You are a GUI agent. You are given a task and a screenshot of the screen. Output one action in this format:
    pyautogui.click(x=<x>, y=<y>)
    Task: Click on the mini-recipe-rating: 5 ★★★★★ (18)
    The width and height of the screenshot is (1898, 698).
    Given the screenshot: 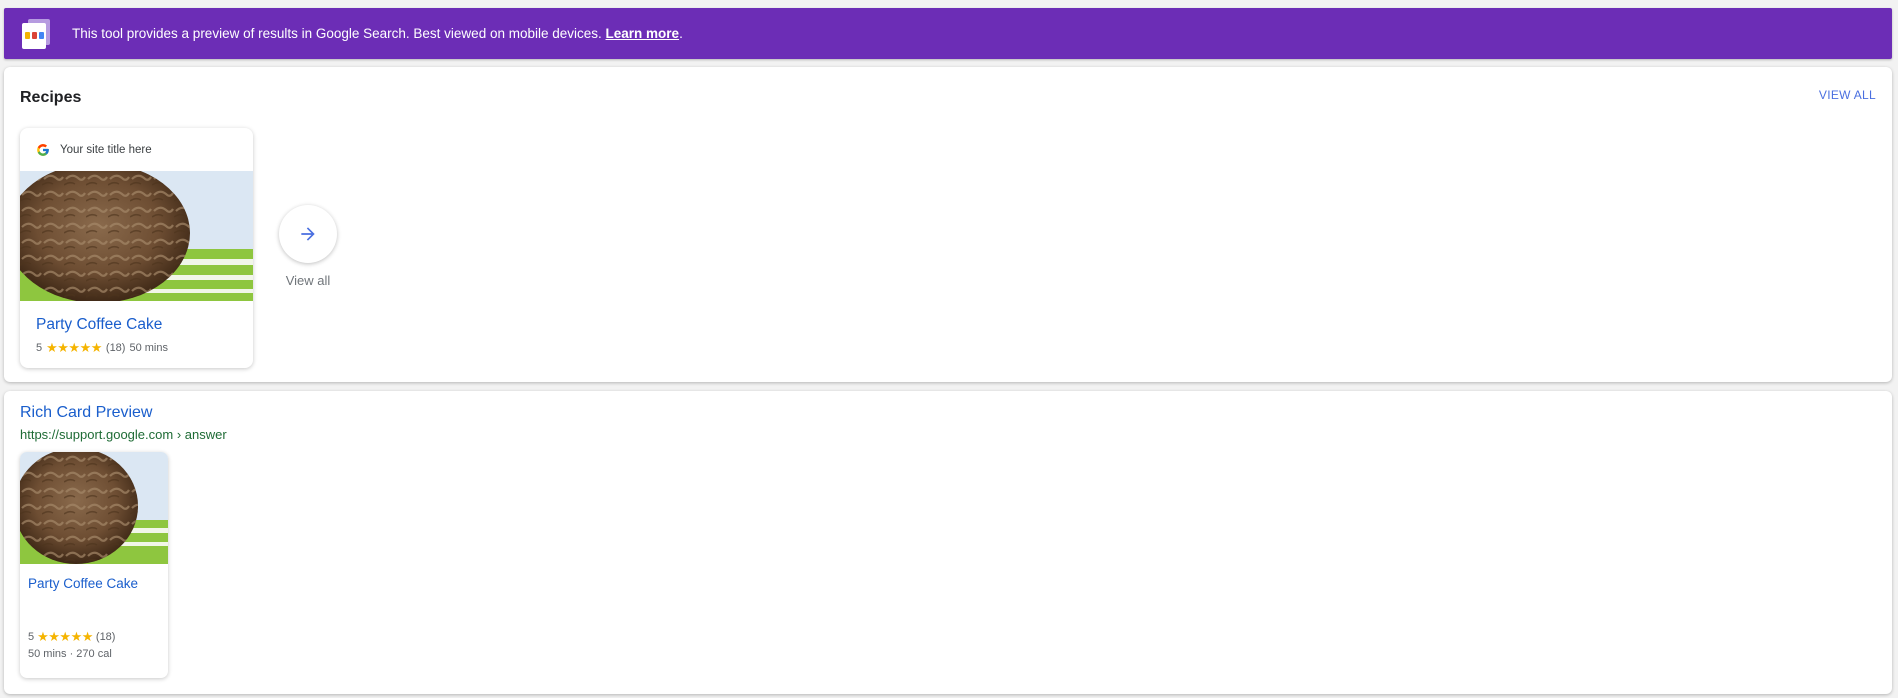 What is the action you would take?
    pyautogui.click(x=71, y=637)
    